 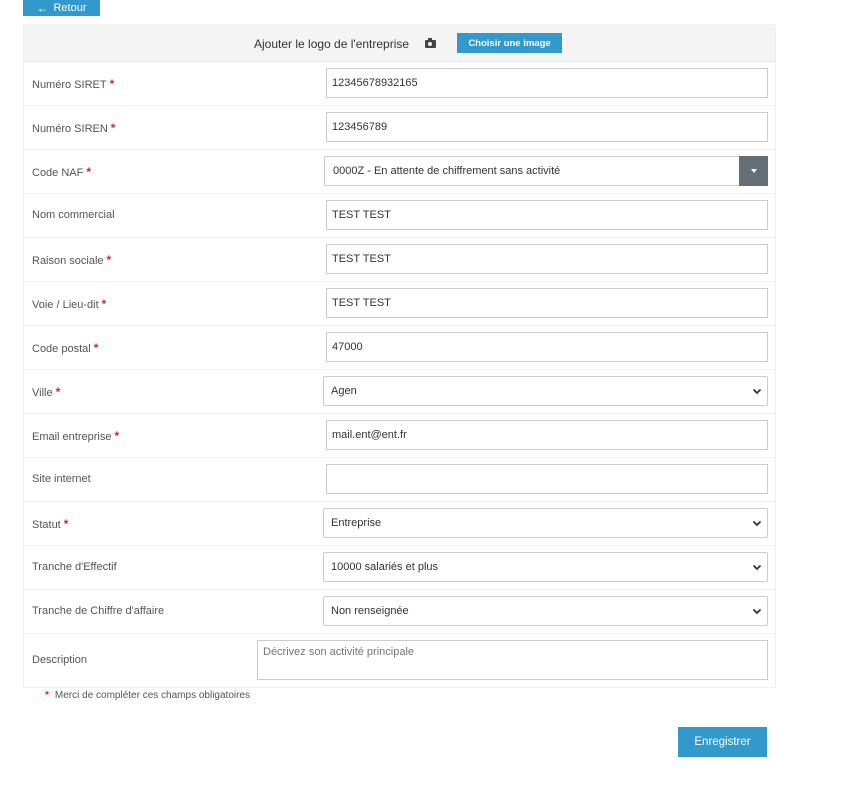 I want to click on back-button: ← Retour, so click(x=61, y=8).